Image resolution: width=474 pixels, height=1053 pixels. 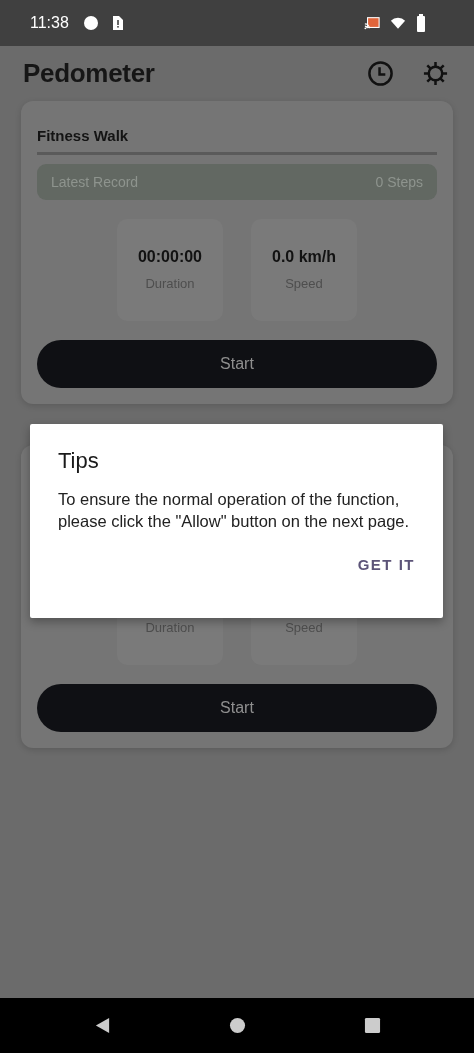 What do you see at coordinates (386, 564) in the screenshot?
I see `get-it-button: GET IT` at bounding box center [386, 564].